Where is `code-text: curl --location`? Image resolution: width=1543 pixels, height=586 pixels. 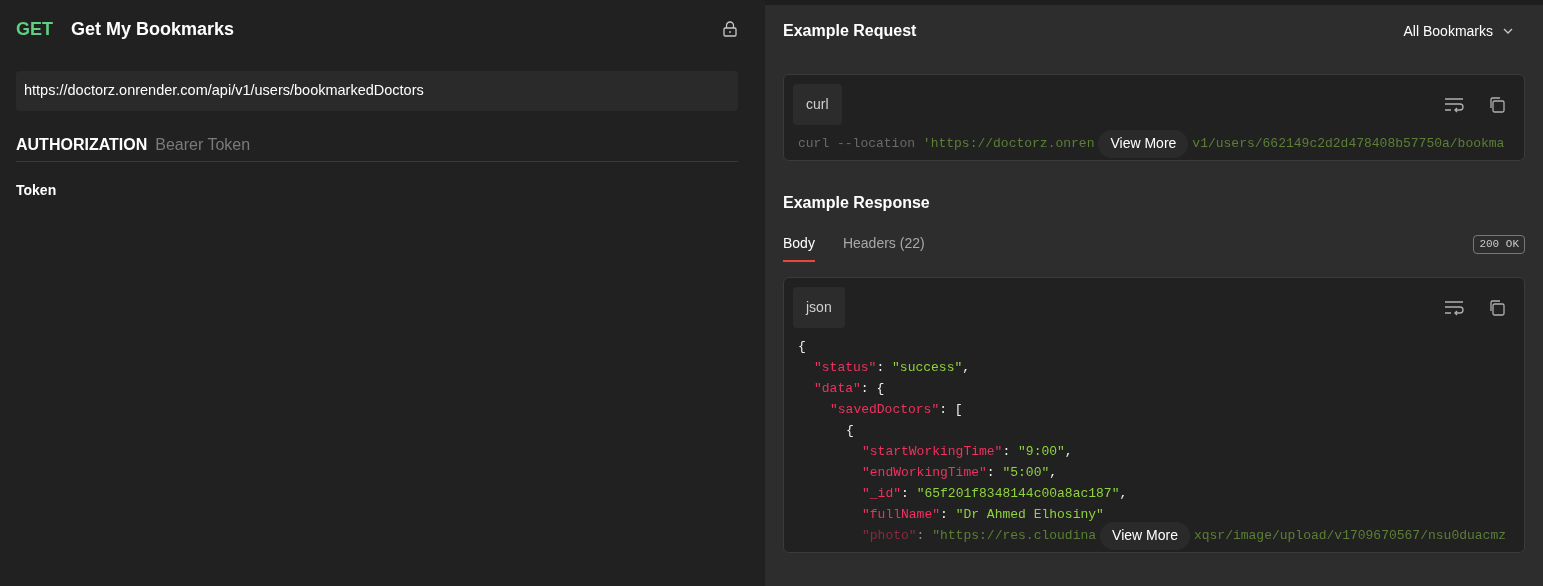
code-text: curl --location is located at coordinates (857, 143).